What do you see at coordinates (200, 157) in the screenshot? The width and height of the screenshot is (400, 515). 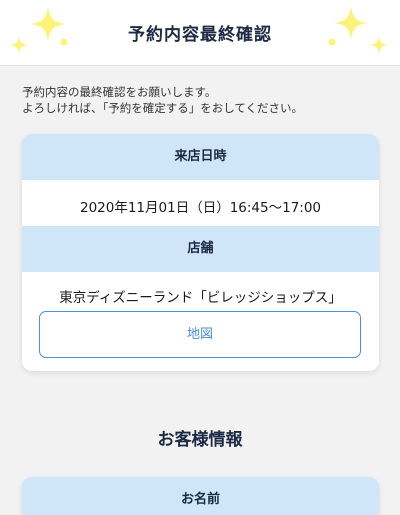 I see `visit-datetime-heading: 来店日時` at bounding box center [200, 157].